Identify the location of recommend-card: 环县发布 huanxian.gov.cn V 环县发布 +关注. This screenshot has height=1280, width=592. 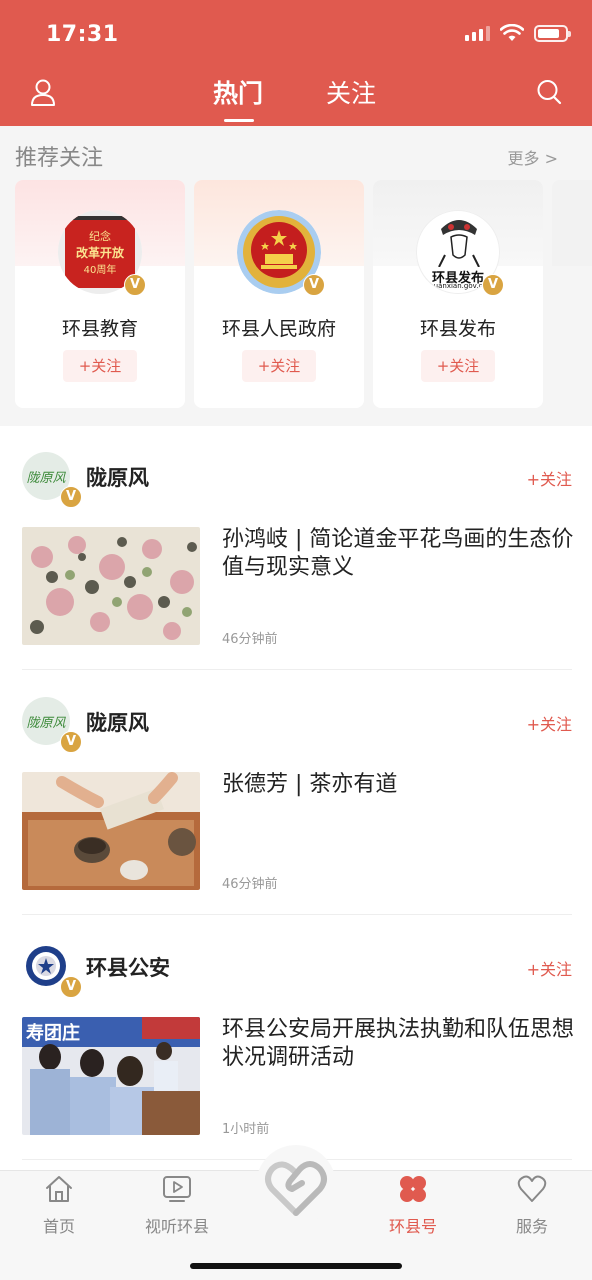
(458, 294).